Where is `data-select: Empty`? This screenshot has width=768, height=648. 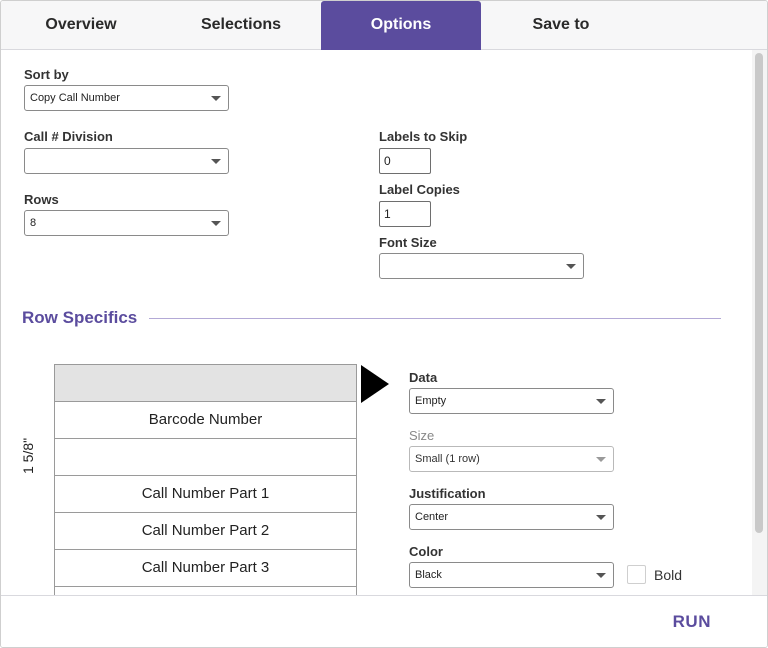
data-select: Empty is located at coordinates (511, 401).